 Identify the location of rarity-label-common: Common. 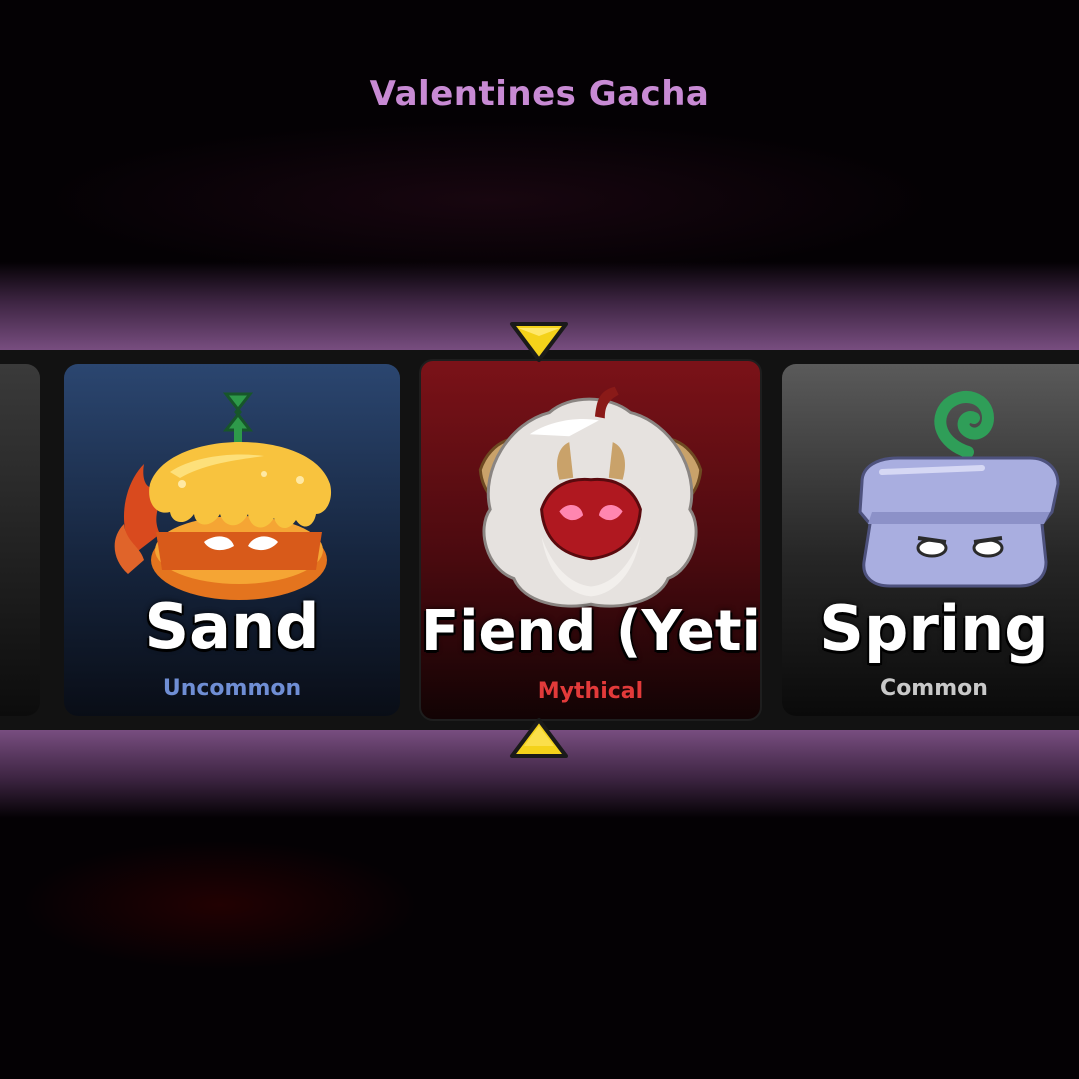
(934, 688).